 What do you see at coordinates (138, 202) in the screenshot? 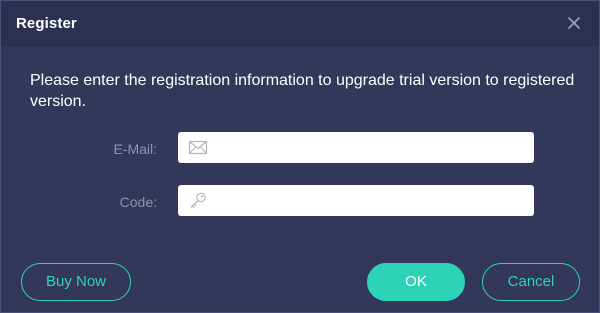
I see `code-label: Code:` at bounding box center [138, 202].